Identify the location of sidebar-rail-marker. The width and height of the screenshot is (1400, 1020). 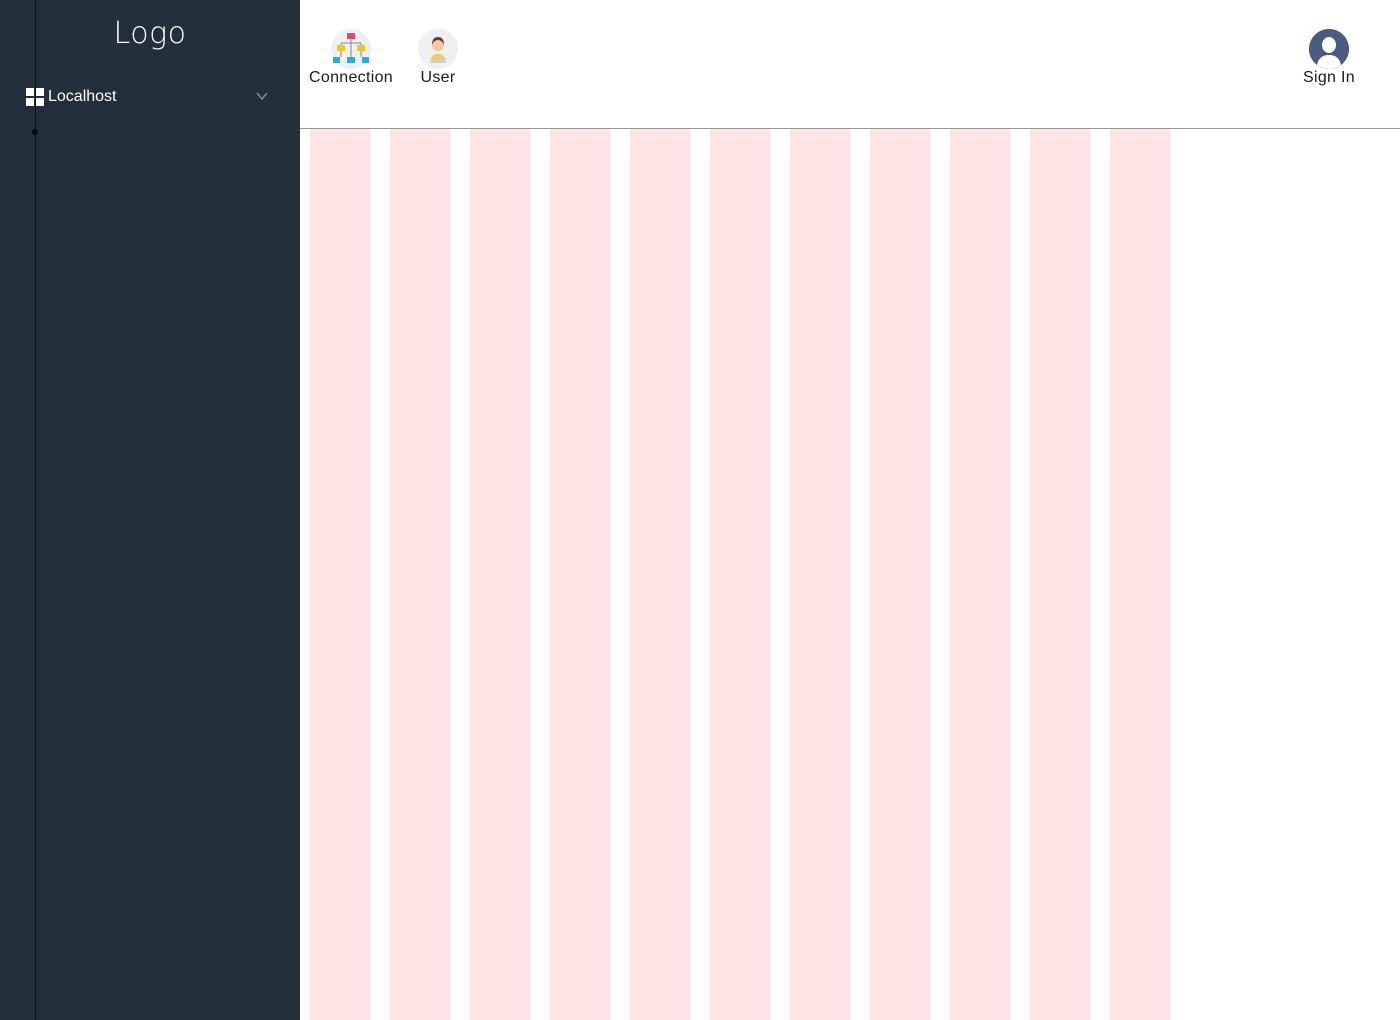
(35, 132).